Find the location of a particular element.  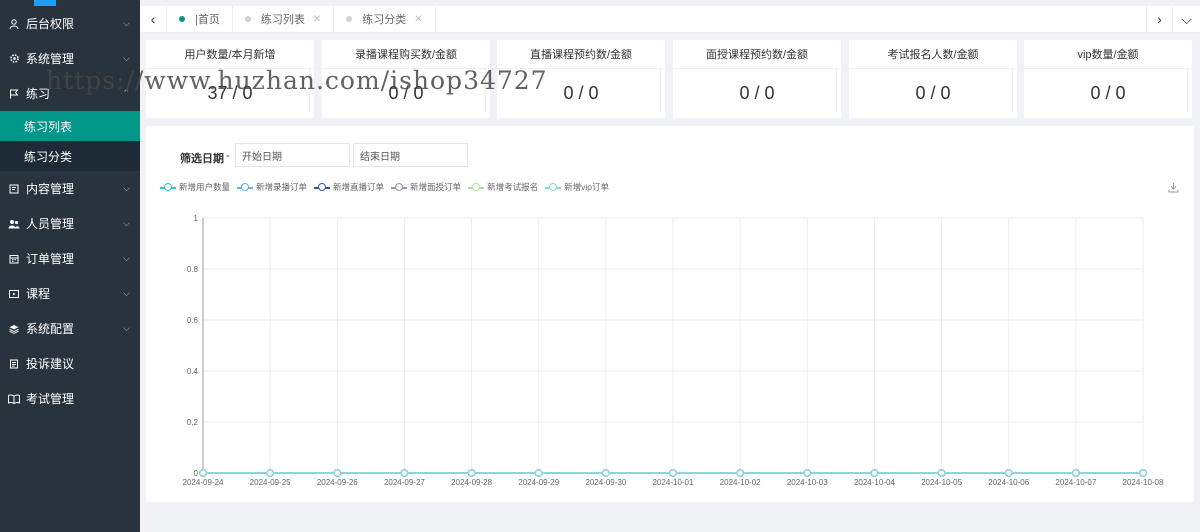

sidebar-item-exam-management: 考试管理 is located at coordinates (70, 398).